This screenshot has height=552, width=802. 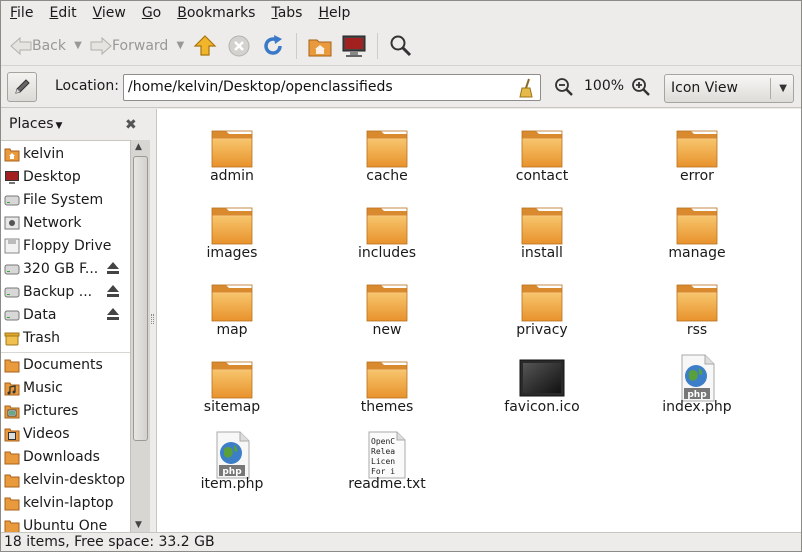 I want to click on menu-bookmarks: Bookmarks, so click(x=216, y=13).